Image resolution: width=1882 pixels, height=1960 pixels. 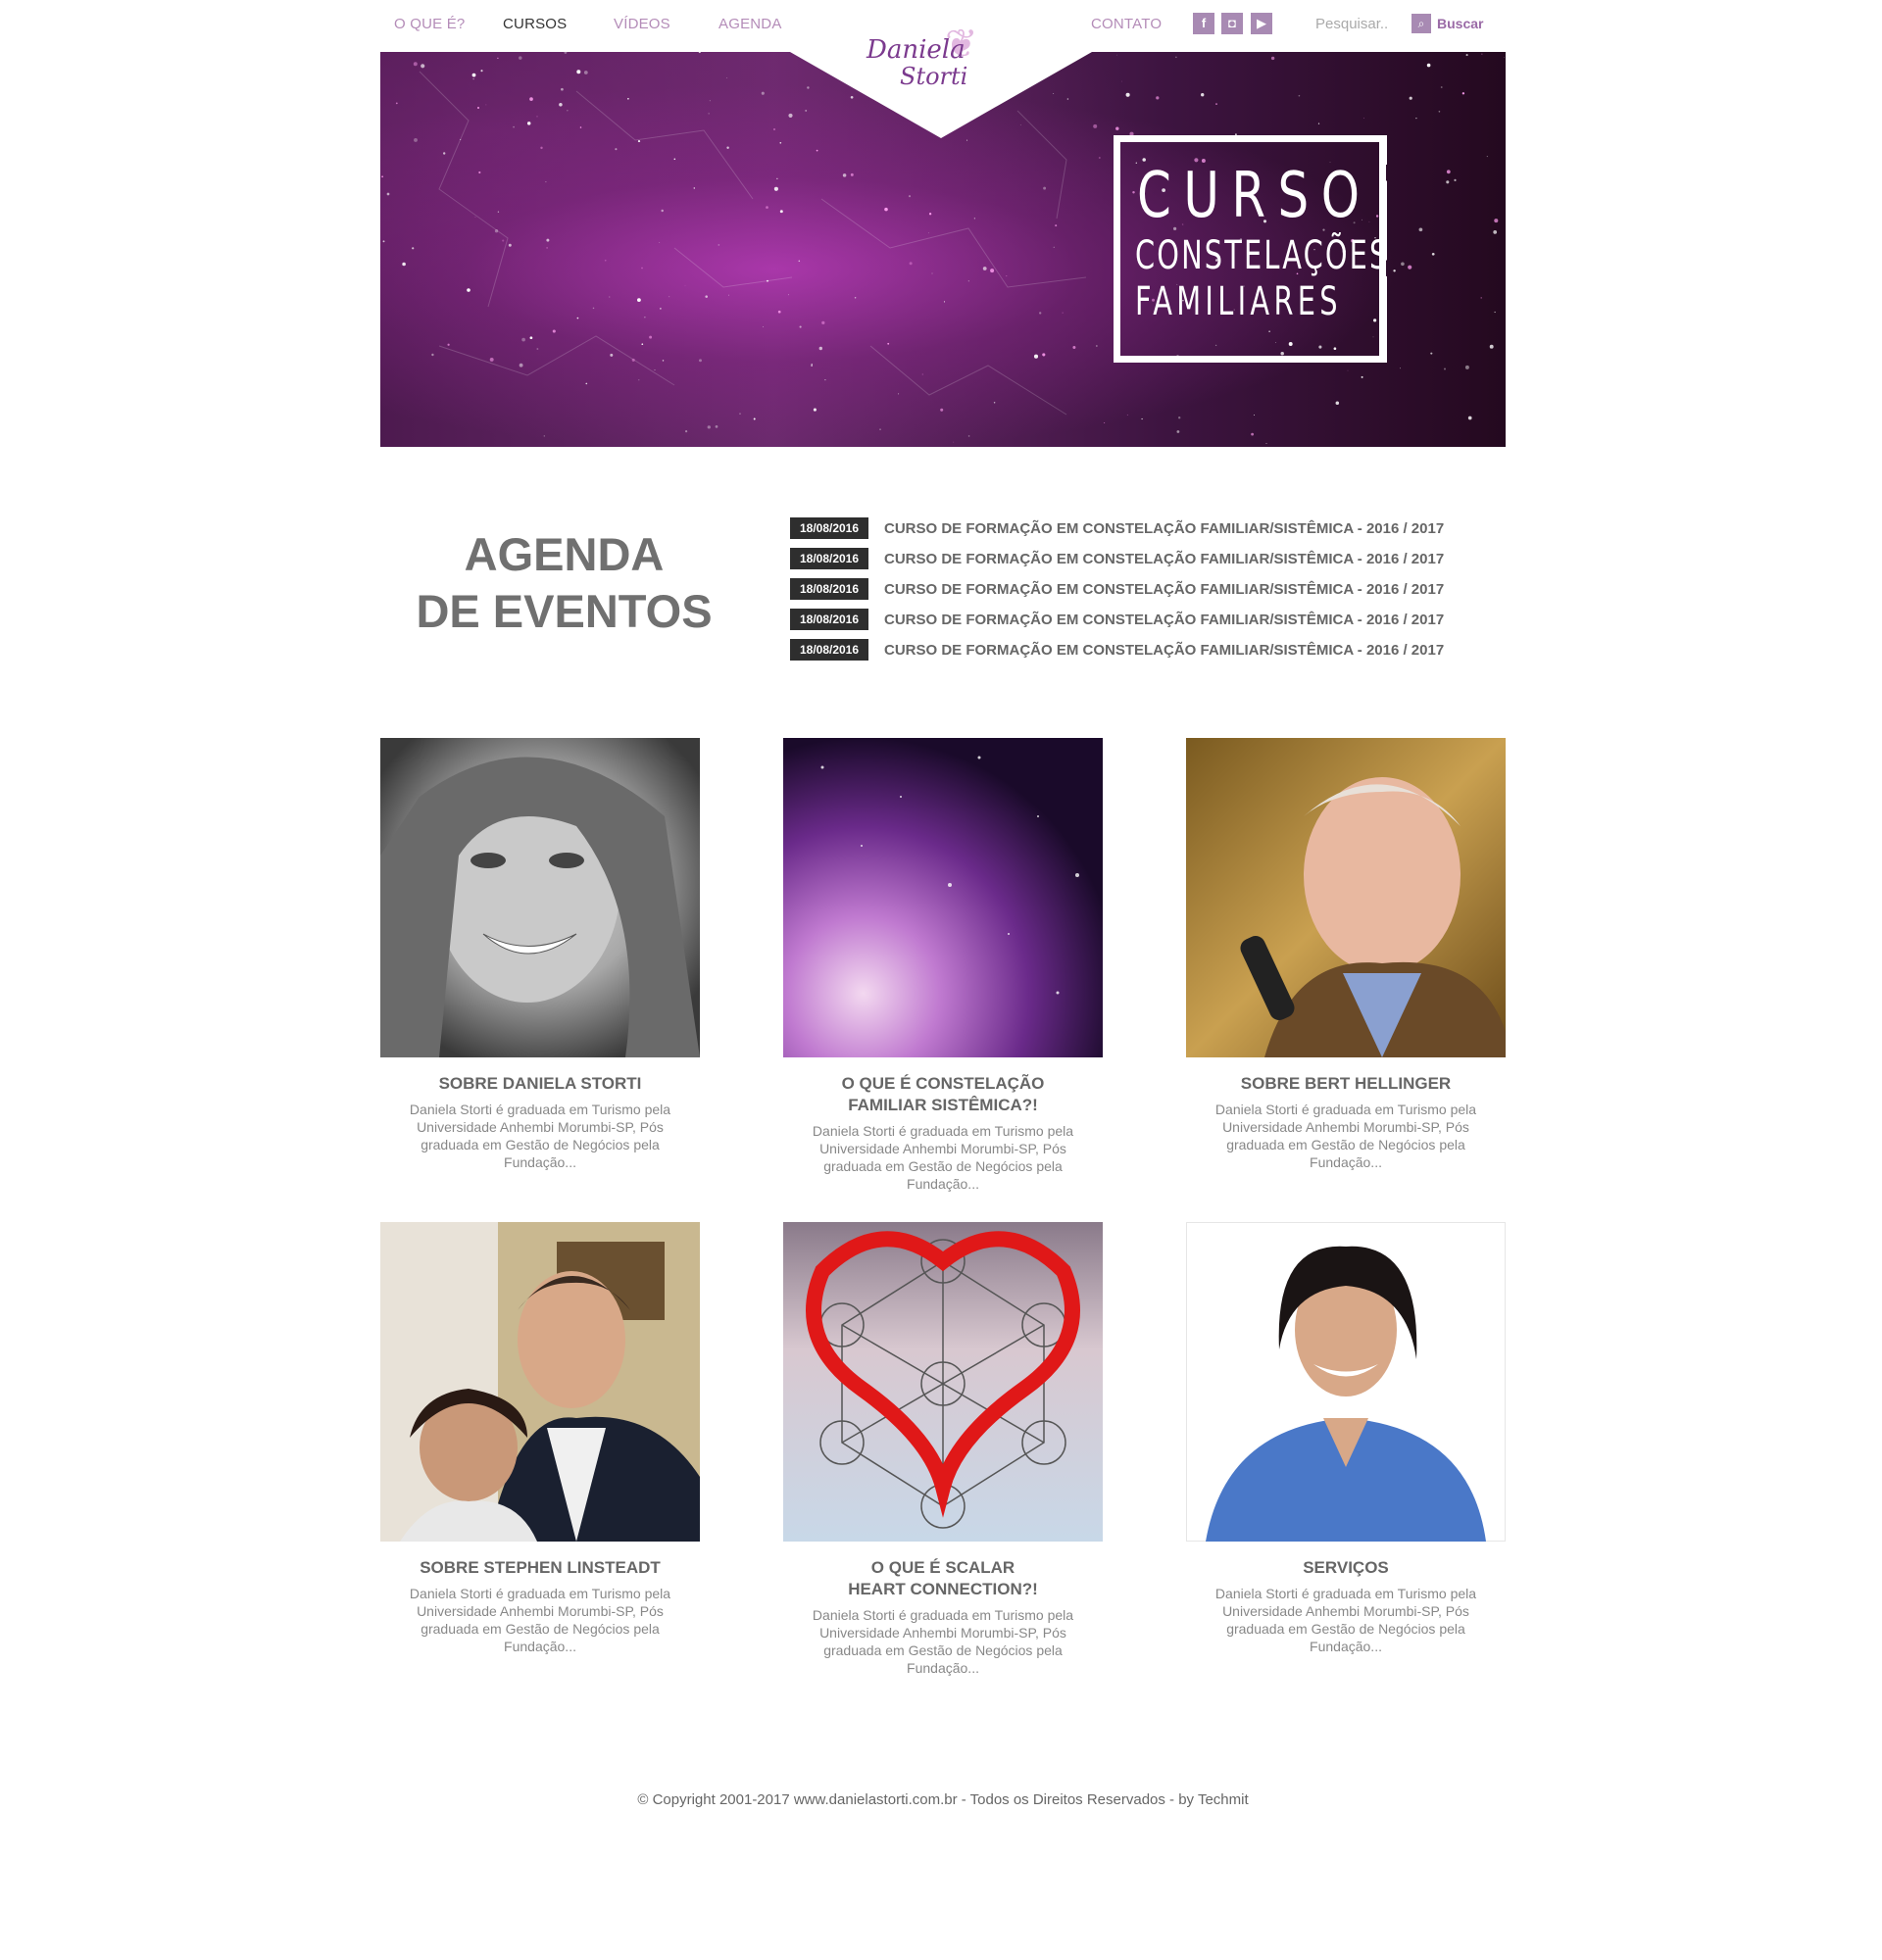 What do you see at coordinates (943, 1094) in the screenshot?
I see `card-title: O QUE É CONSTELAÇÃO FAMILIAR SISTÊMICA?!` at bounding box center [943, 1094].